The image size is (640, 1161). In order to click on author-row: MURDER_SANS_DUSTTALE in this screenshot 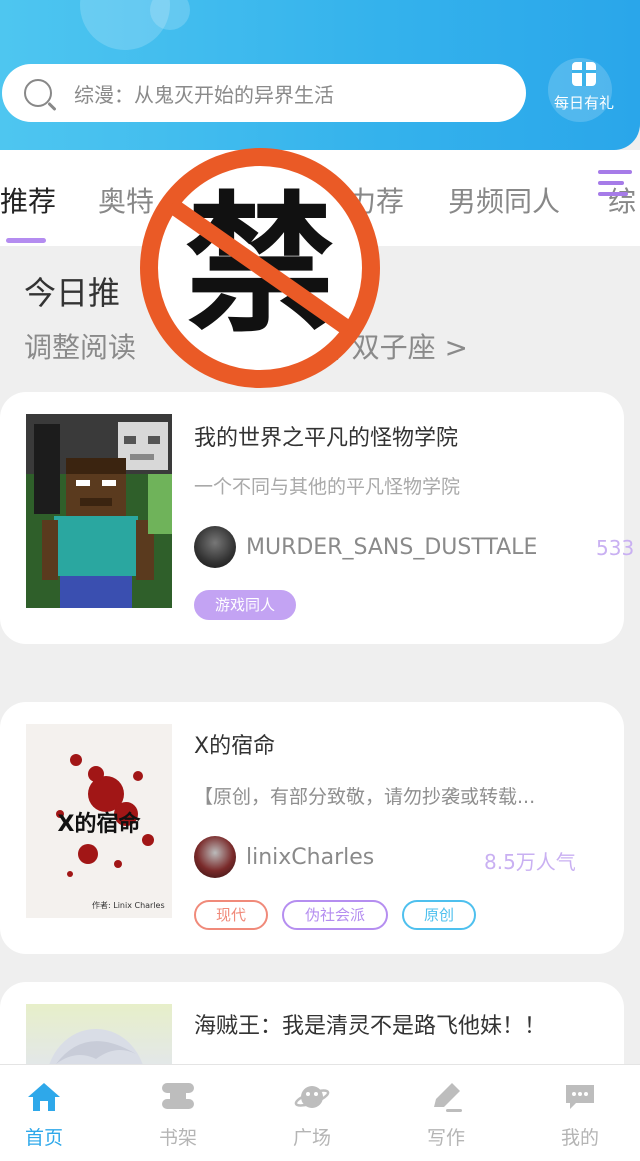, I will do `click(365, 547)`.